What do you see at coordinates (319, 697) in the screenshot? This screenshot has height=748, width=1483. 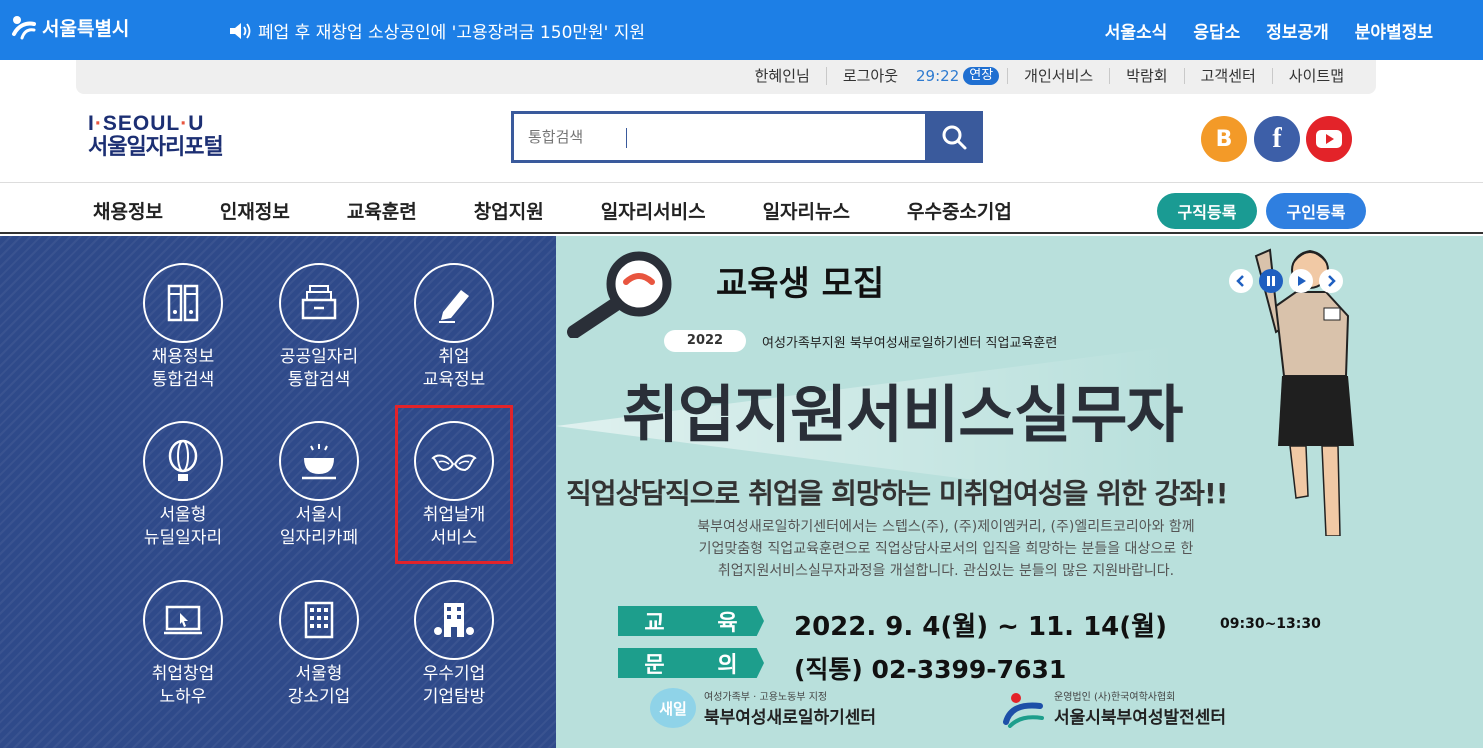 I see `tile-label-2: 강소기업` at bounding box center [319, 697].